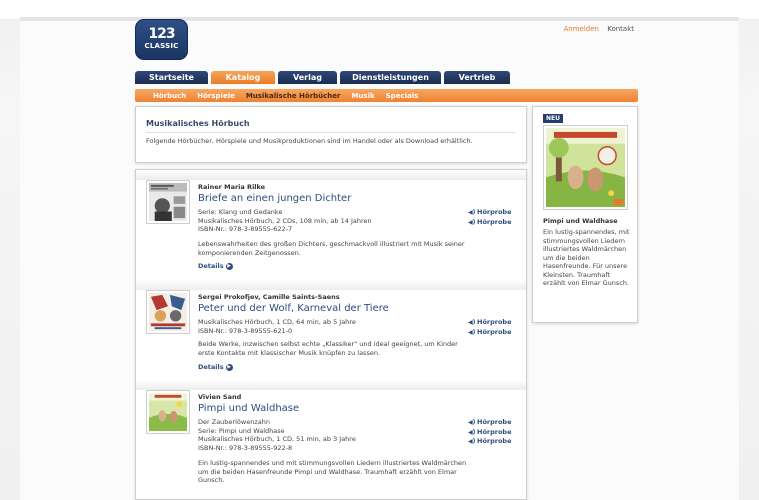 The image size is (759, 500). I want to click on nav-tab-vertrieb: Vertrieb, so click(477, 77).